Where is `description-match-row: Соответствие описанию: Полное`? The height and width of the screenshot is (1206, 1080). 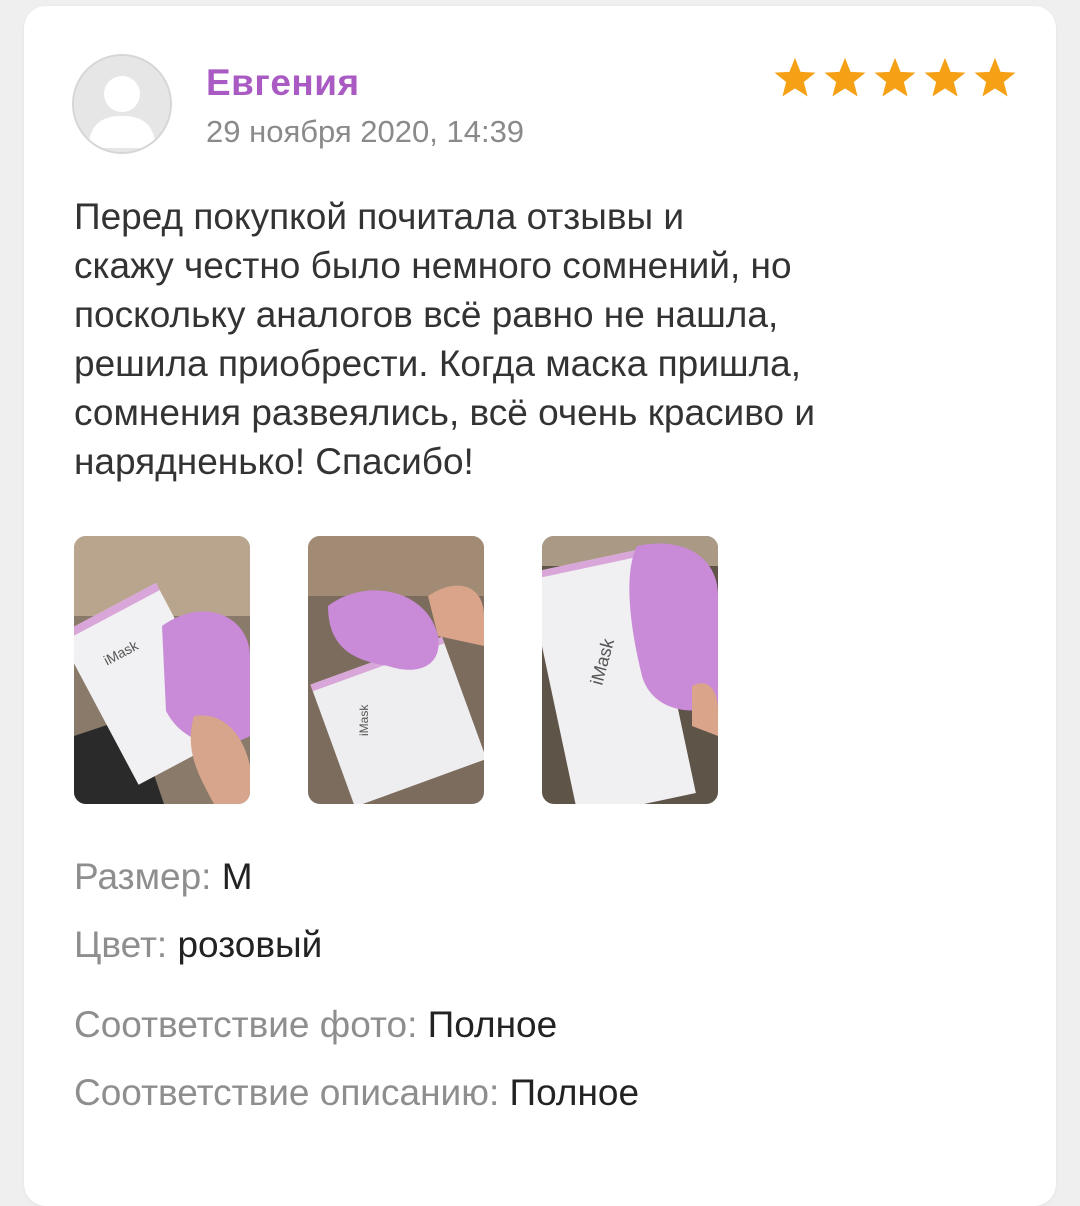
description-match-row: Соответствие описанию: Полное is located at coordinates (356, 1093).